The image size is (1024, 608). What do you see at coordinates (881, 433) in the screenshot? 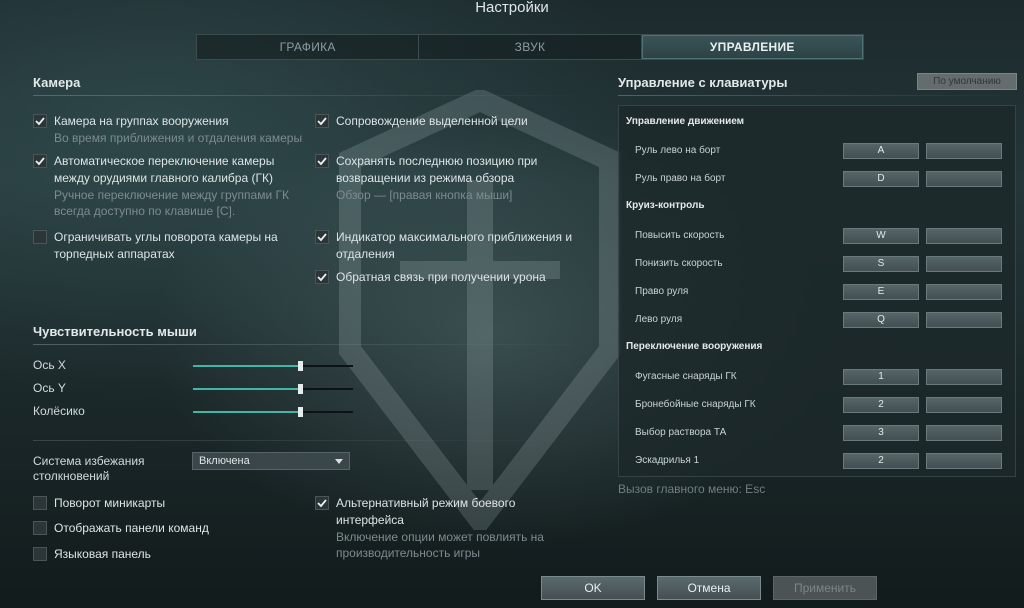
I see `primary-key-button: 3` at bounding box center [881, 433].